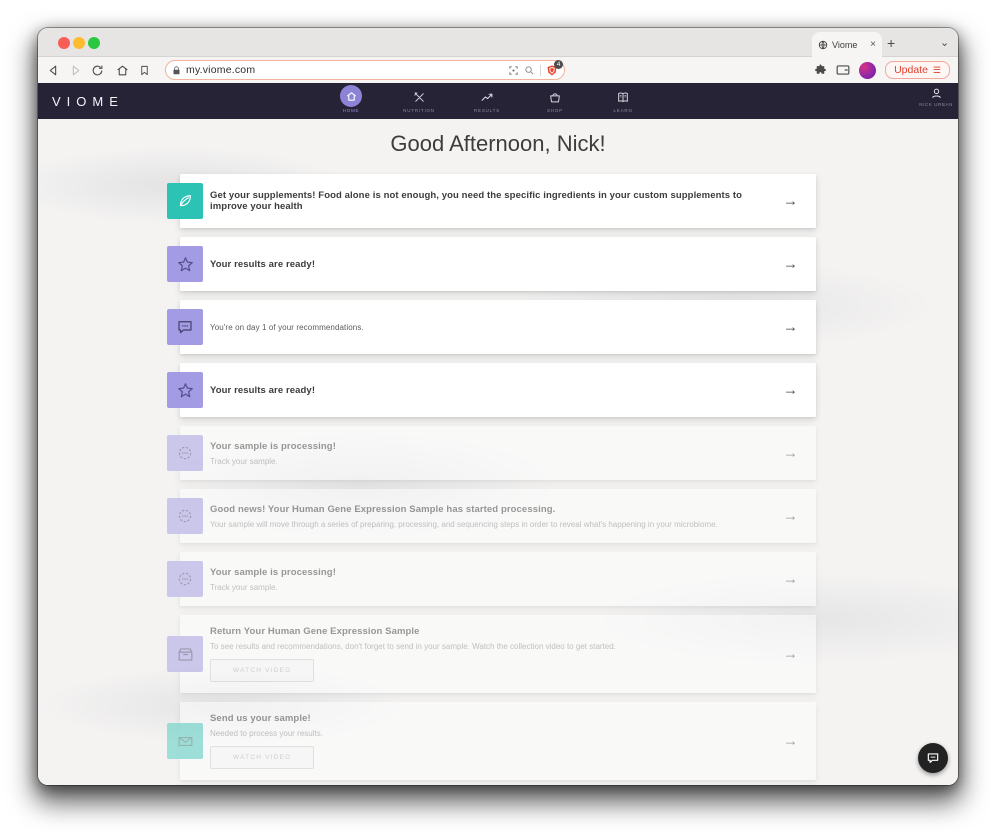 The width and height of the screenshot is (1000, 838). I want to click on card-title: Your results are ready!, so click(263, 390).